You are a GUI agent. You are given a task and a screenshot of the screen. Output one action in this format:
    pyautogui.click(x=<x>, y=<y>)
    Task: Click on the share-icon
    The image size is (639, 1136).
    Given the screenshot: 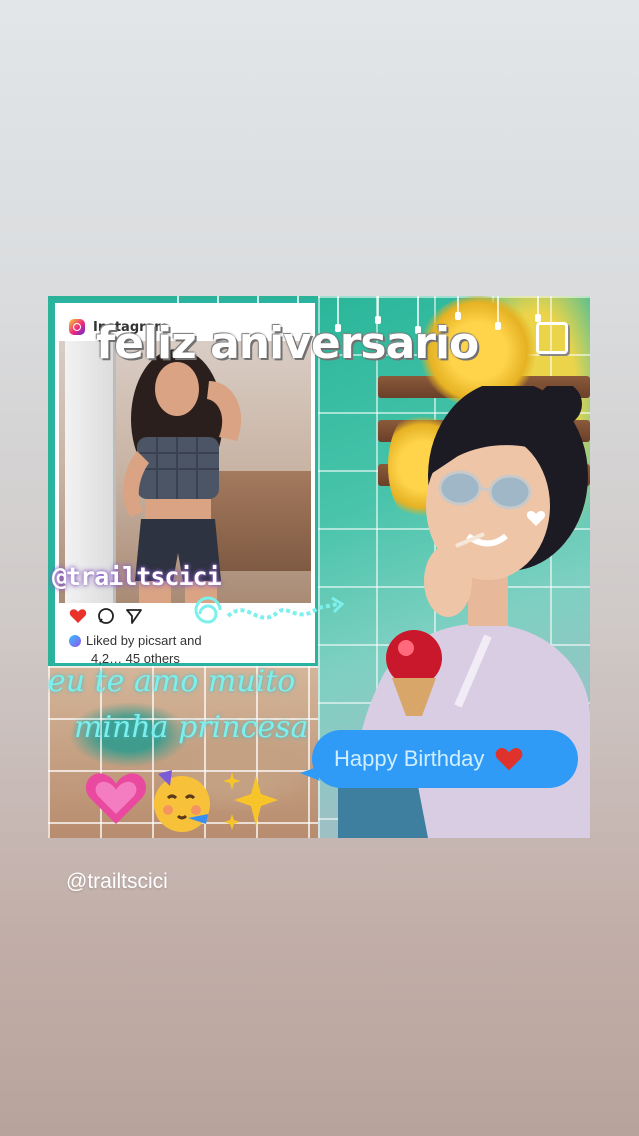 What is the action you would take?
    pyautogui.click(x=134, y=616)
    